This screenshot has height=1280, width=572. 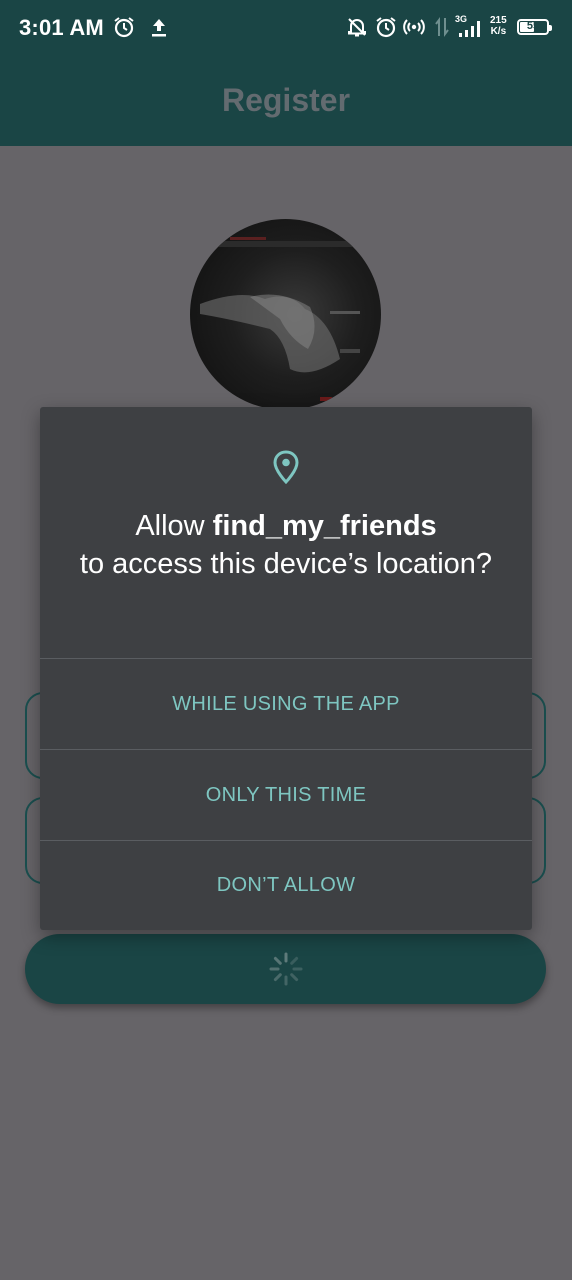 What do you see at coordinates (286, 467) in the screenshot?
I see `location-pin-icon` at bounding box center [286, 467].